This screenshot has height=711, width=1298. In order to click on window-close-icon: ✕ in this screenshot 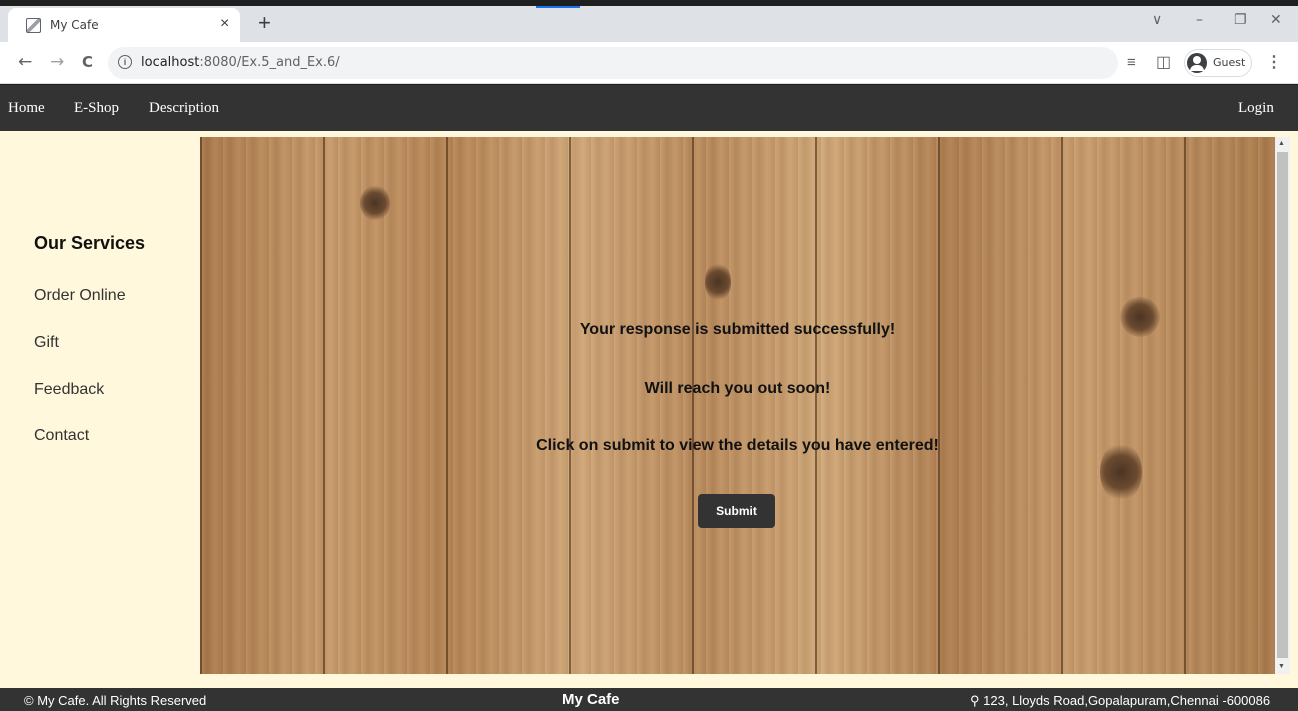, I will do `click(1276, 20)`.